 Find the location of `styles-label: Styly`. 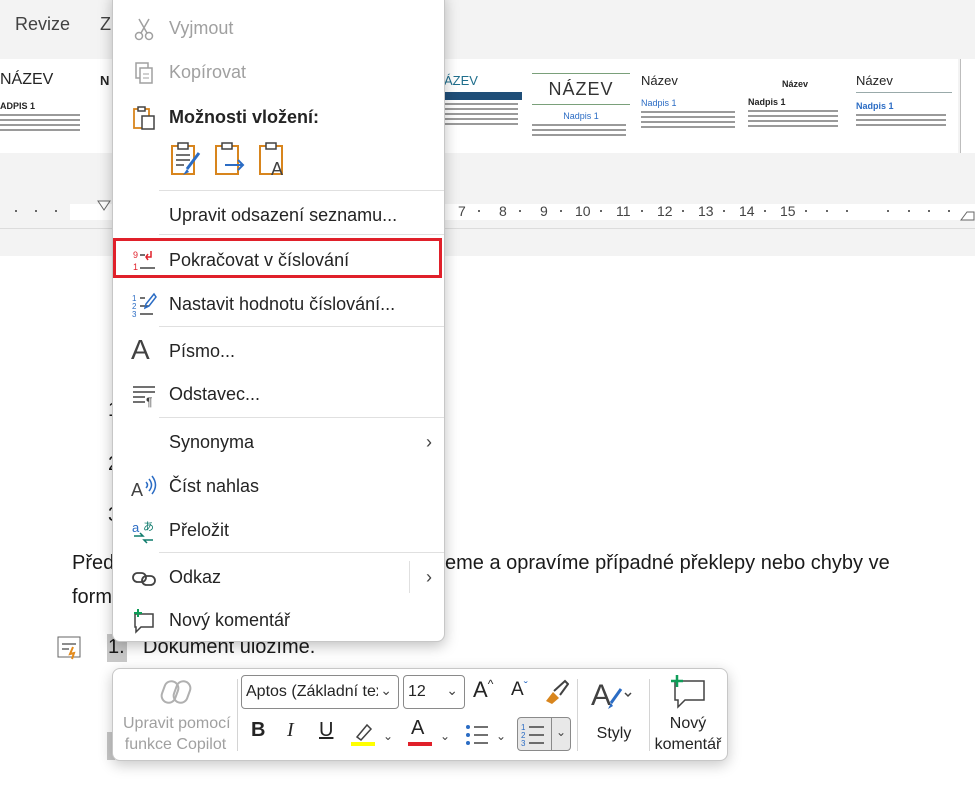

styles-label: Styly is located at coordinates (614, 733).